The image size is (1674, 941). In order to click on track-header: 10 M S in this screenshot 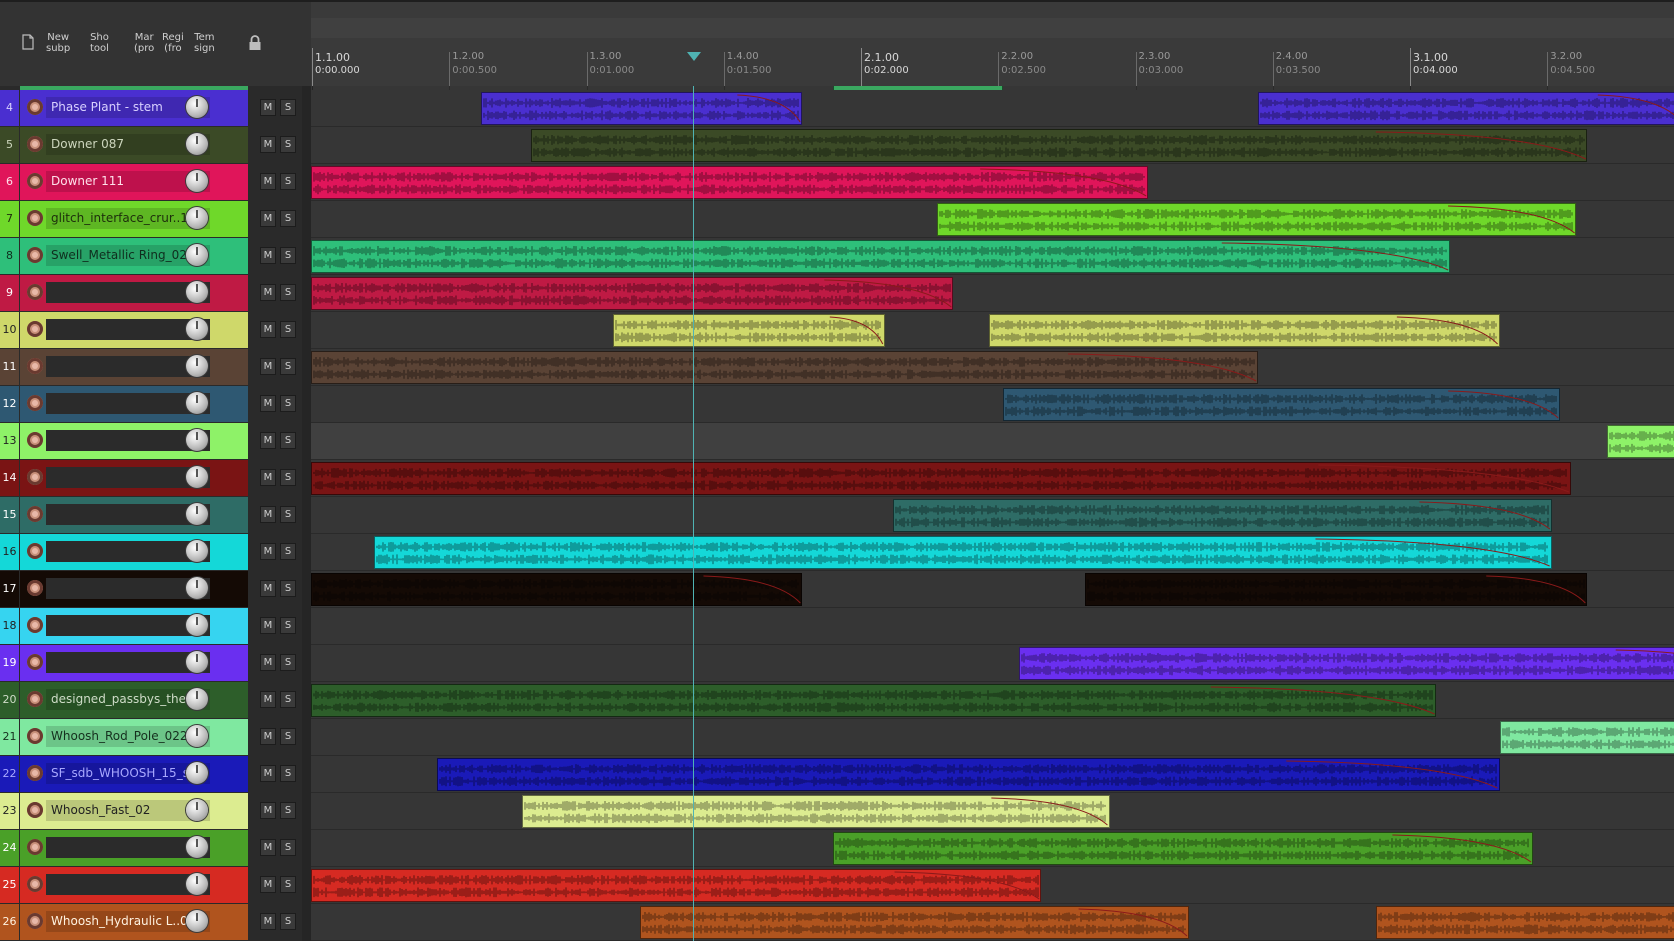, I will do `click(151, 330)`.